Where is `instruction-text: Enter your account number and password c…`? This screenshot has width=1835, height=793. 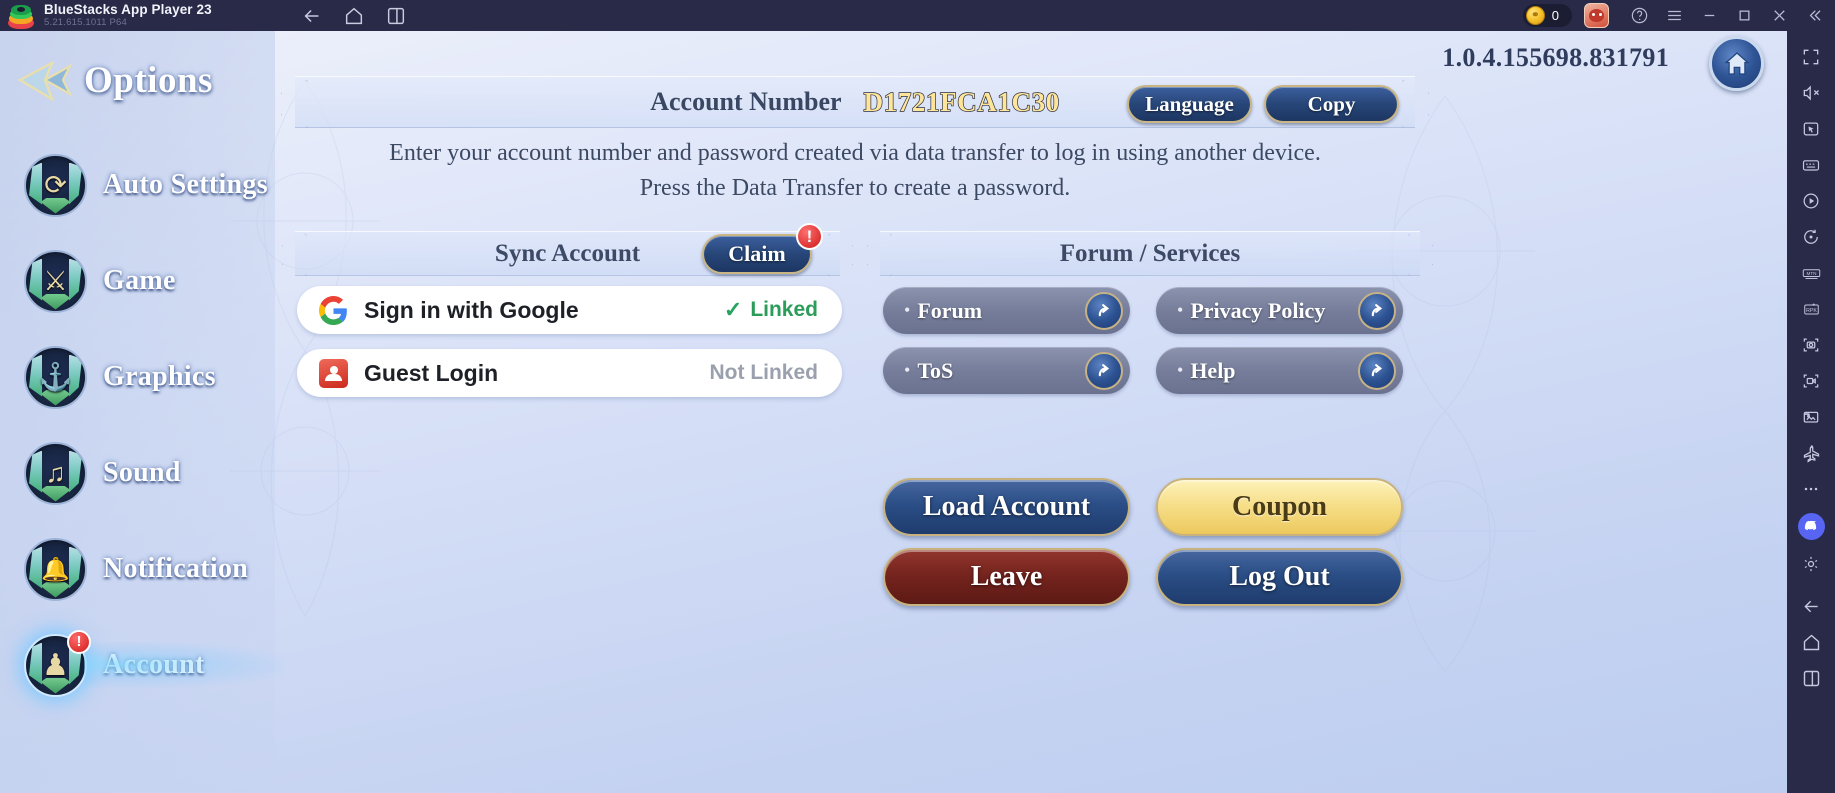 instruction-text: Enter your account number and password c… is located at coordinates (855, 170).